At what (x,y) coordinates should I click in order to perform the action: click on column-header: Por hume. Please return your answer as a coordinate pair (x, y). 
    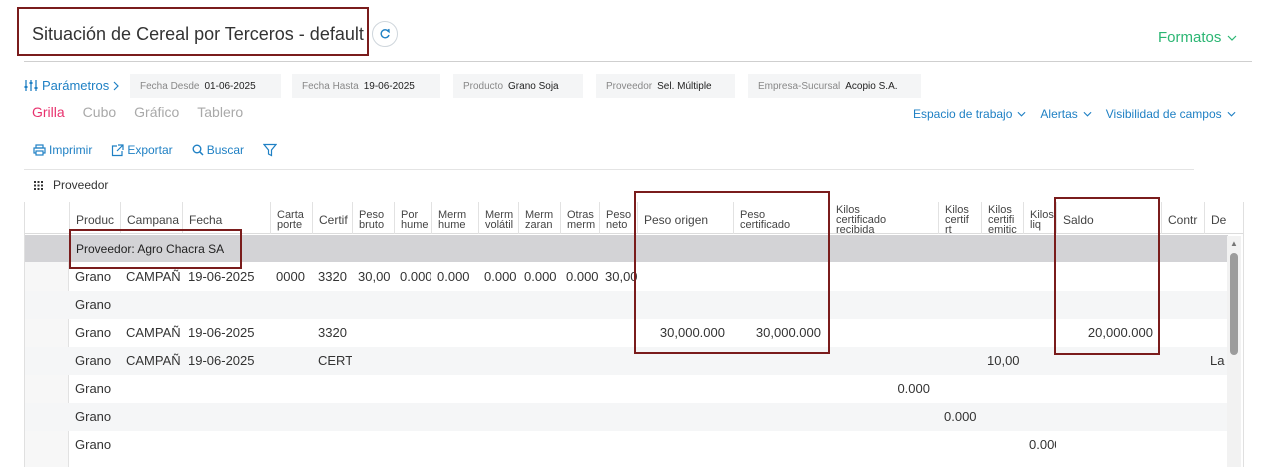
    Looking at the image, I should click on (412, 218).